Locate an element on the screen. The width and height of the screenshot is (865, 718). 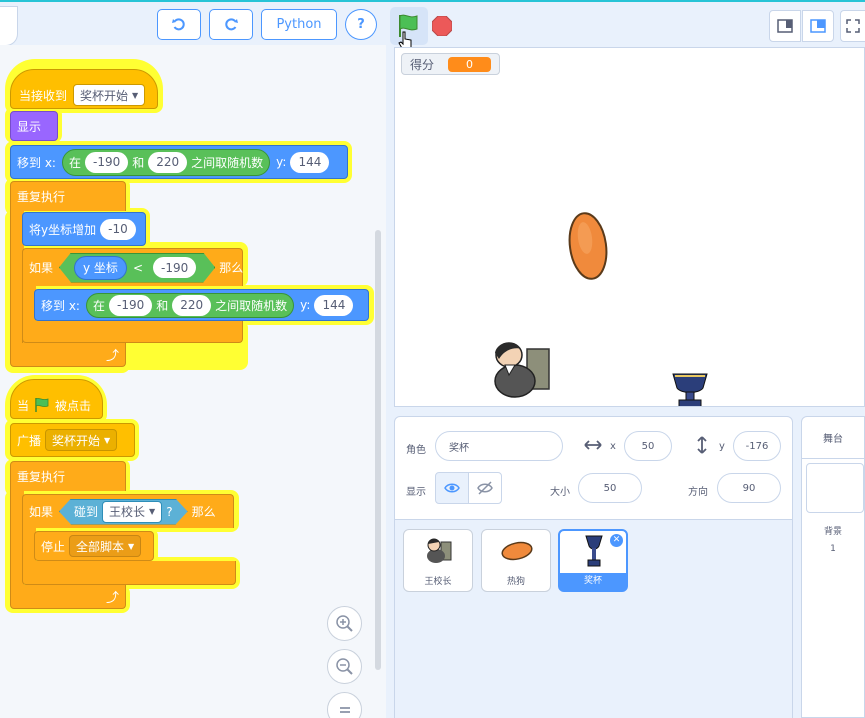
message-dropdown-value: 奖杯开始 is located at coordinates (104, 95).